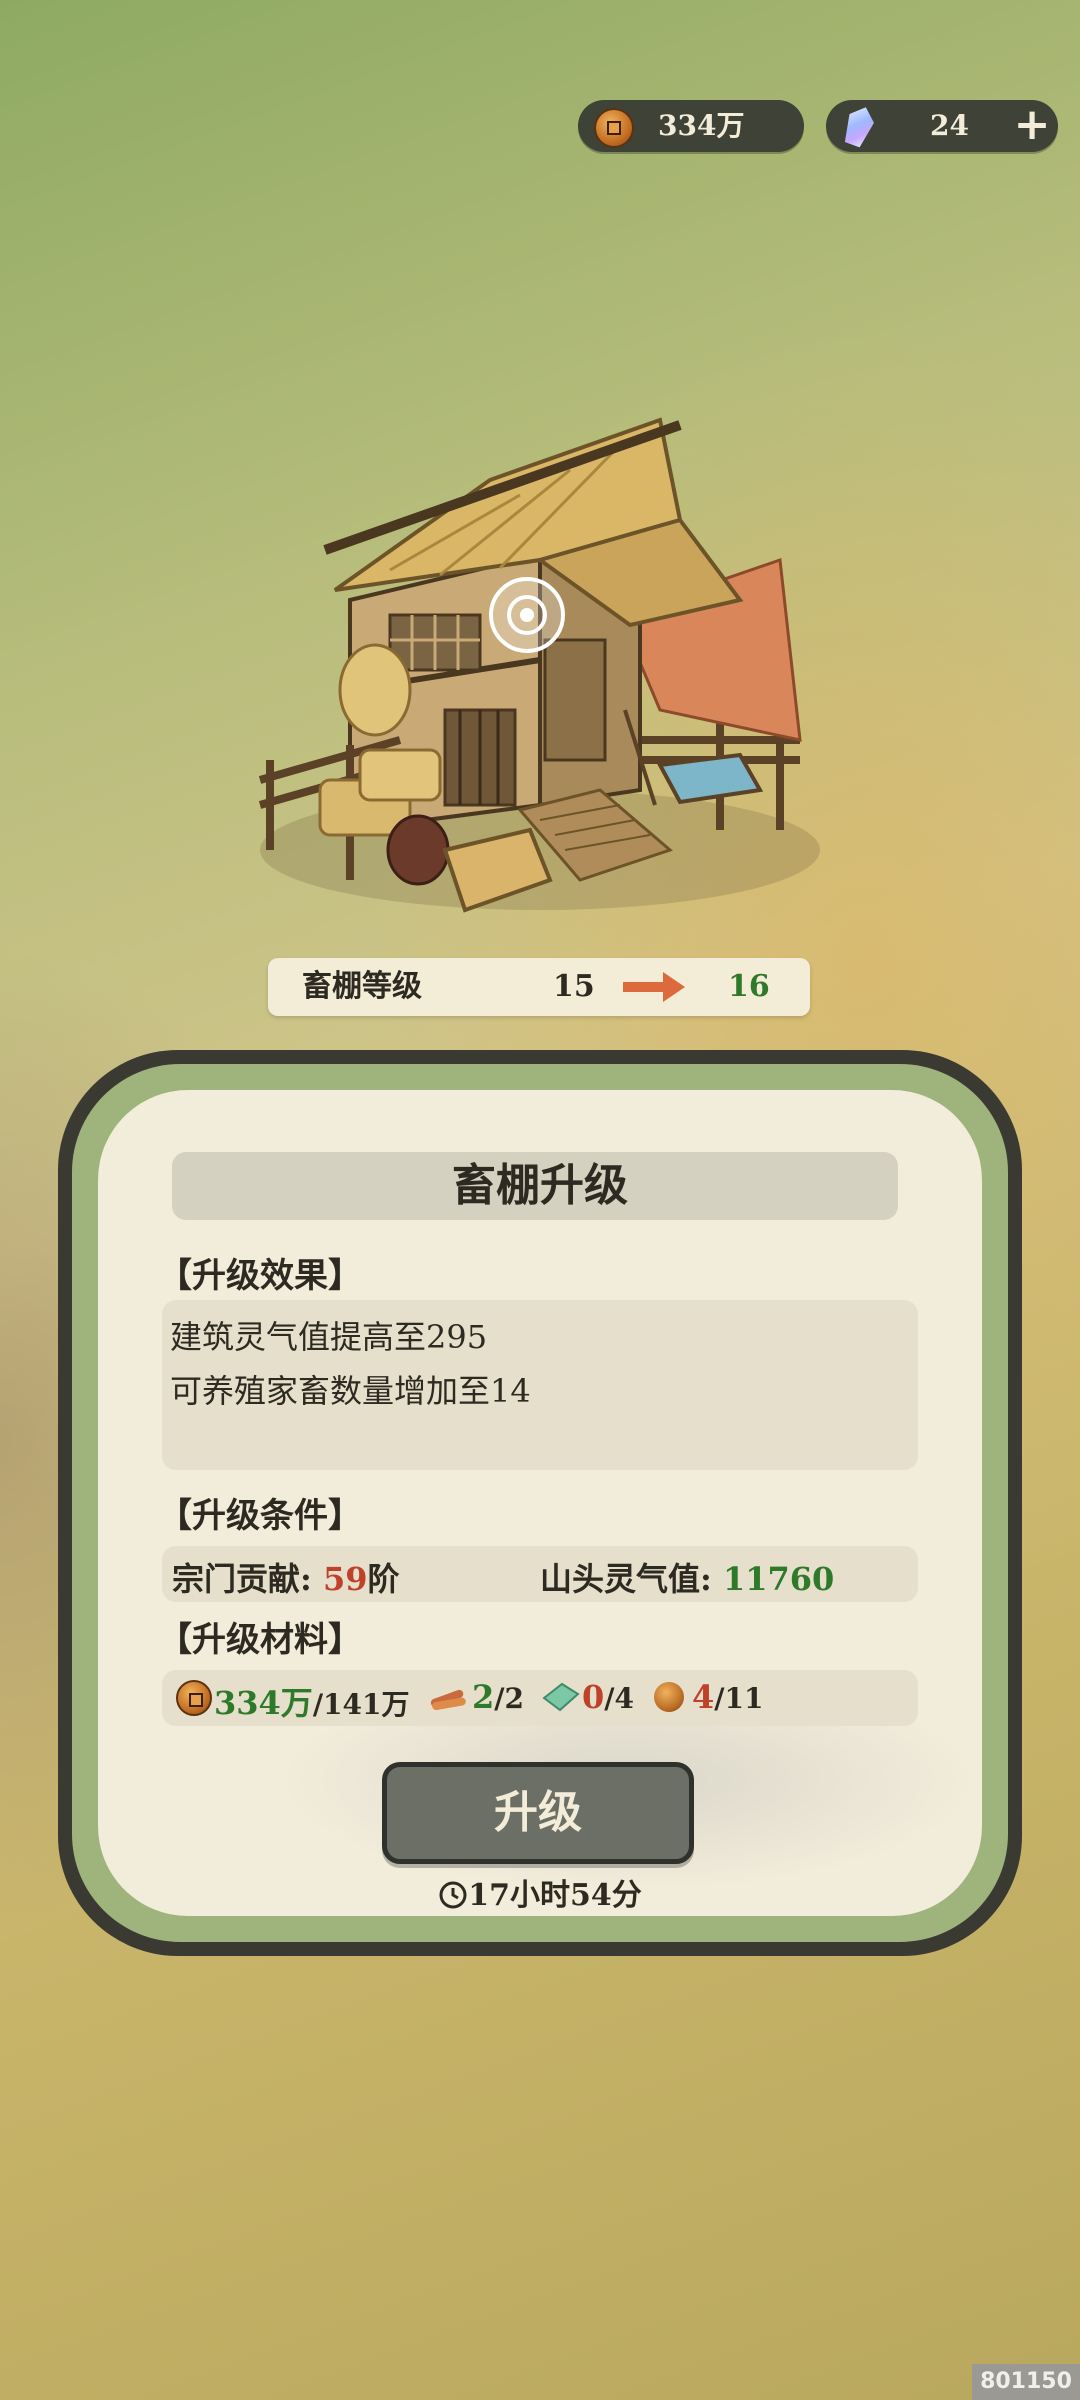 Image resolution: width=1080 pixels, height=2400 pixels. I want to click on watermark: 801150, so click(1026, 2382).